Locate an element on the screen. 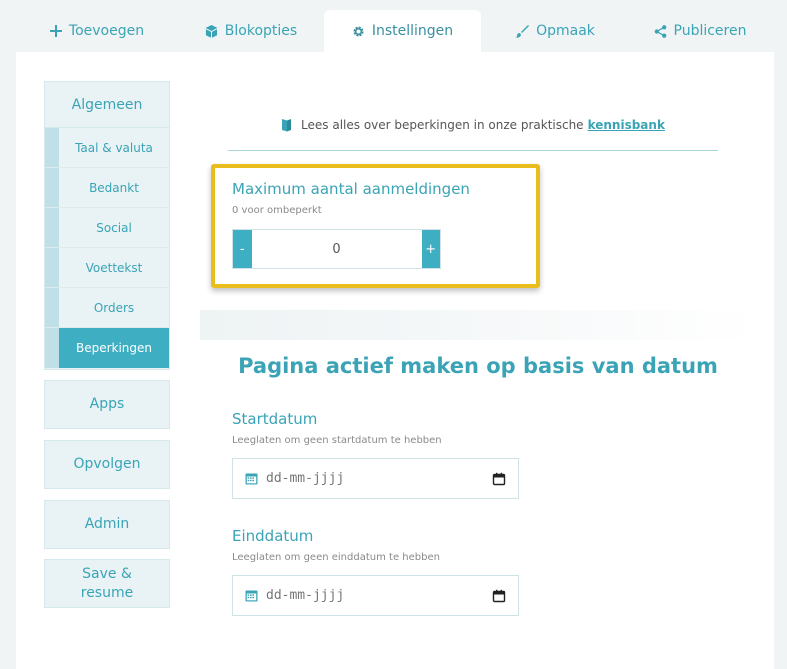  plus-icon is located at coordinates (55, 31).